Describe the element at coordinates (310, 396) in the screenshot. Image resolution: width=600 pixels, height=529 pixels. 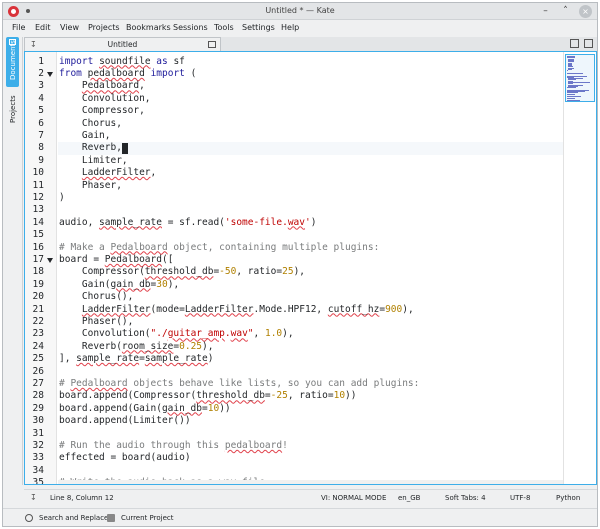
I see `code-token: , ratio=` at that location.